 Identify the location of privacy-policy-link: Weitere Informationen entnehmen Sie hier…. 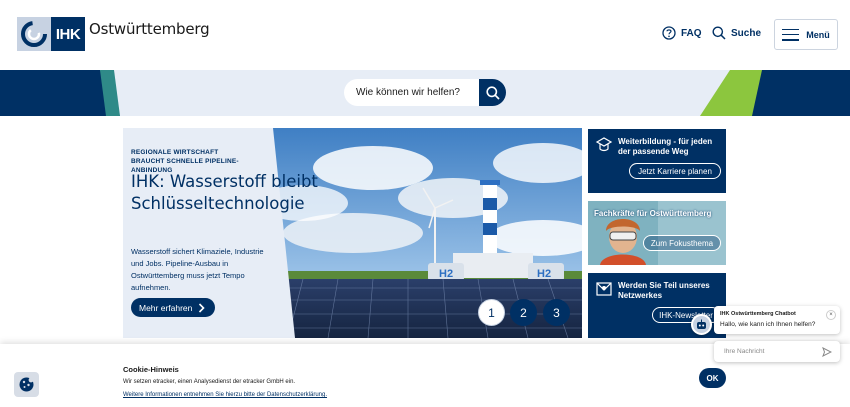
(225, 395).